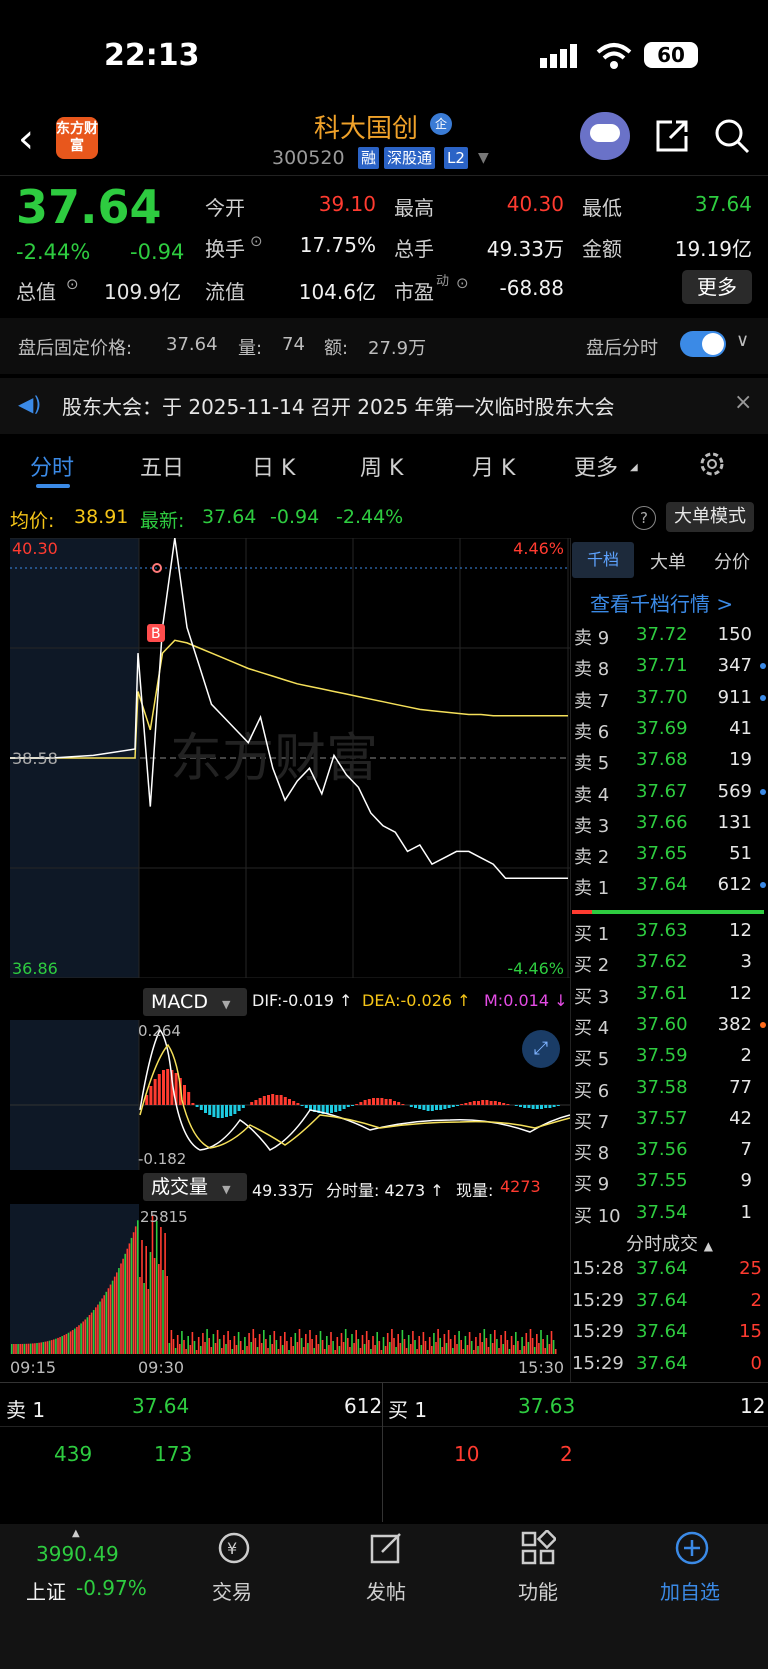 Image resolution: width=768 pixels, height=1669 pixels. I want to click on share-icon, so click(672, 136).